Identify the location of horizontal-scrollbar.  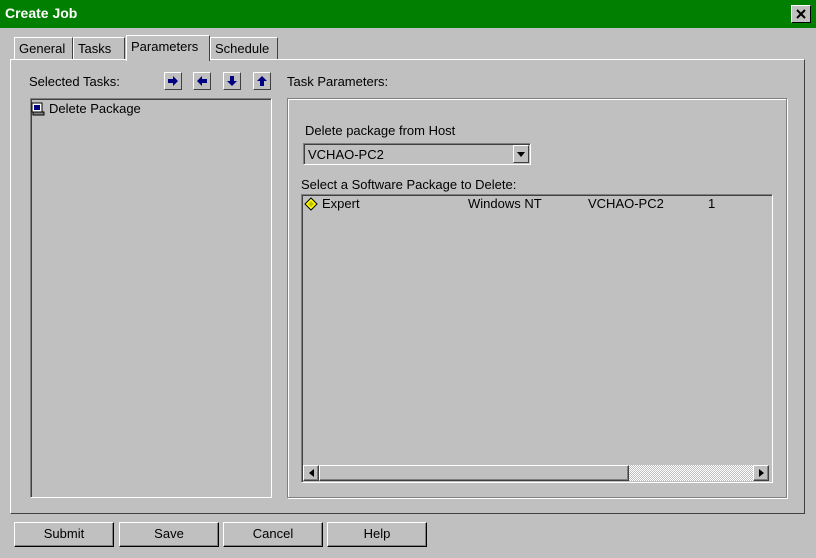
(536, 473).